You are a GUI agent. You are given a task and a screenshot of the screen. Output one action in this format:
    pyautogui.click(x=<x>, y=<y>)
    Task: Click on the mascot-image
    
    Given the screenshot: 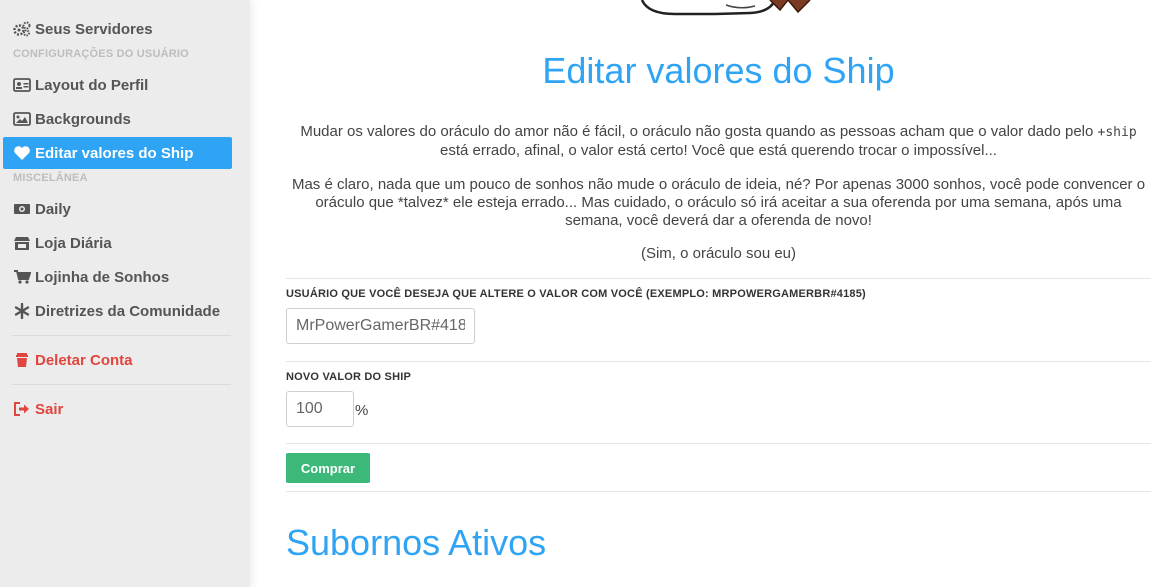 What is the action you would take?
    pyautogui.click(x=725, y=9)
    